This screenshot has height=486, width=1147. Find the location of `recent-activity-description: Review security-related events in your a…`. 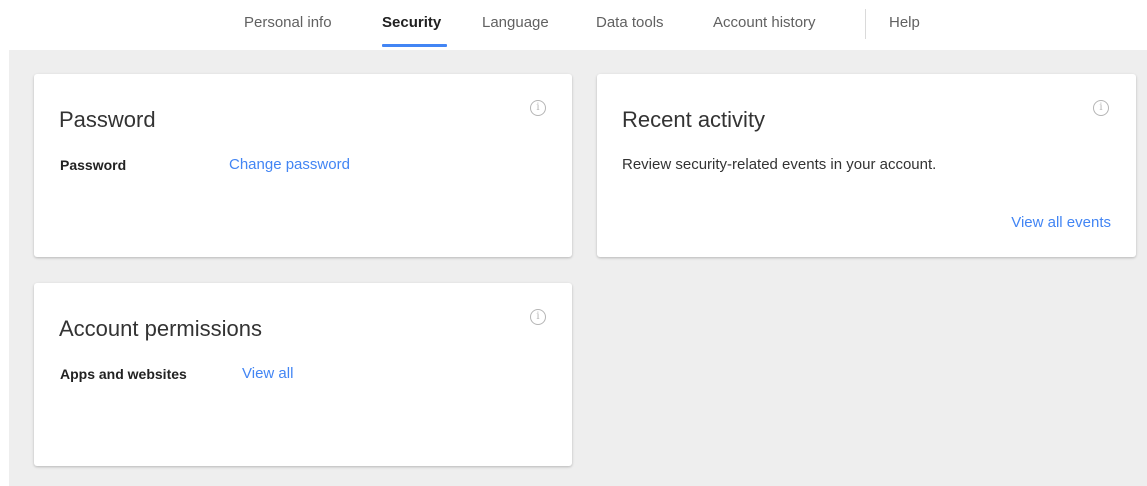

recent-activity-description: Review security-related events in your a… is located at coordinates (779, 164).